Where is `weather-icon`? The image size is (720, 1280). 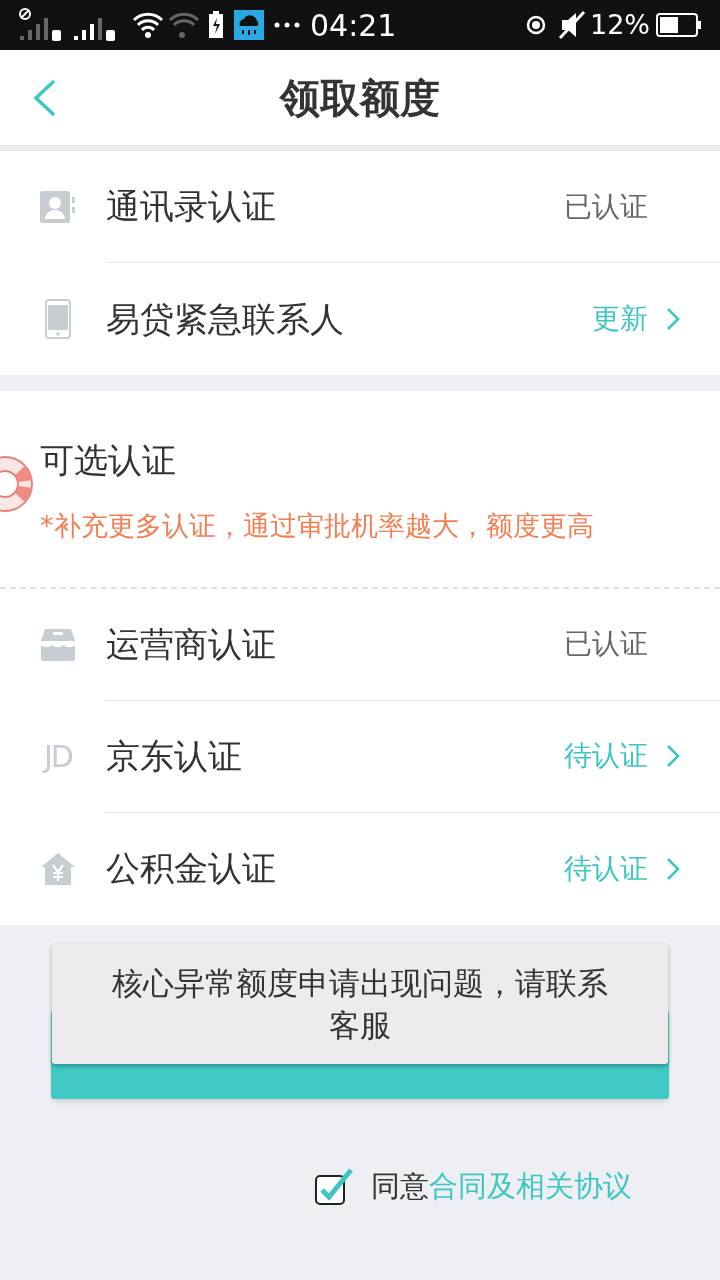
weather-icon is located at coordinates (249, 25).